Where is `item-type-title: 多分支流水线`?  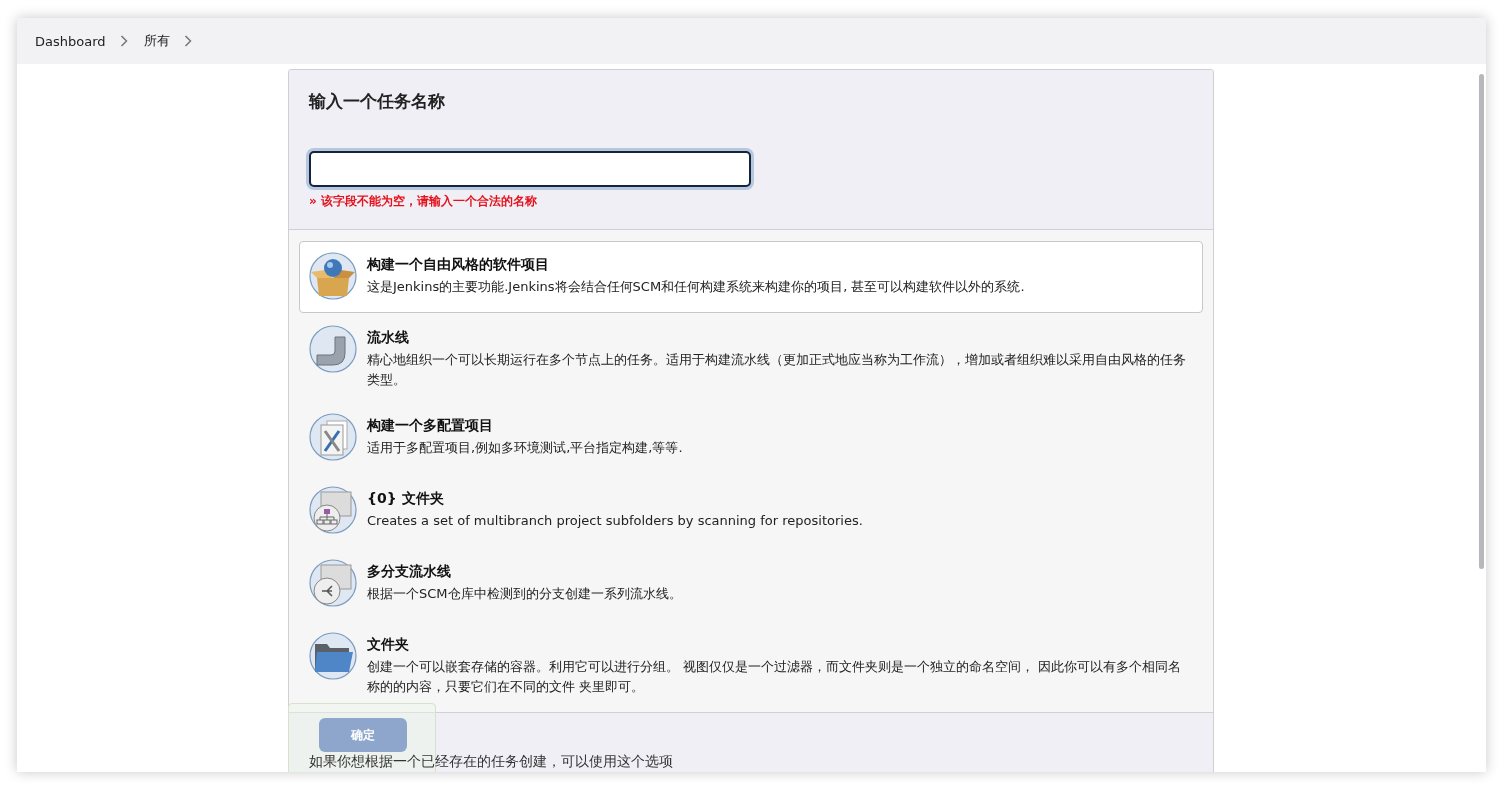 item-type-title: 多分支流水线 is located at coordinates (409, 571).